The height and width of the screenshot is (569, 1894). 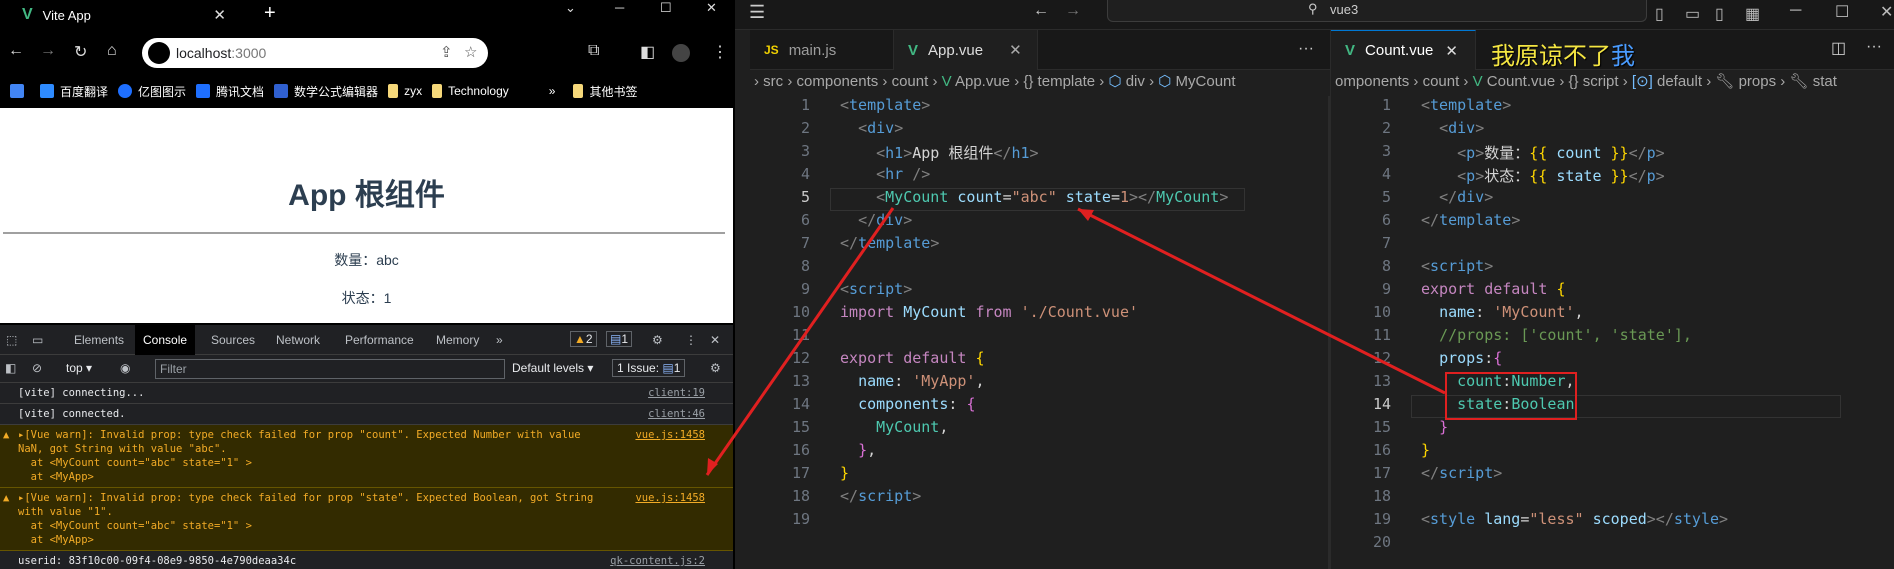 I want to click on split-editor-icon: ◫, so click(x=1838, y=48).